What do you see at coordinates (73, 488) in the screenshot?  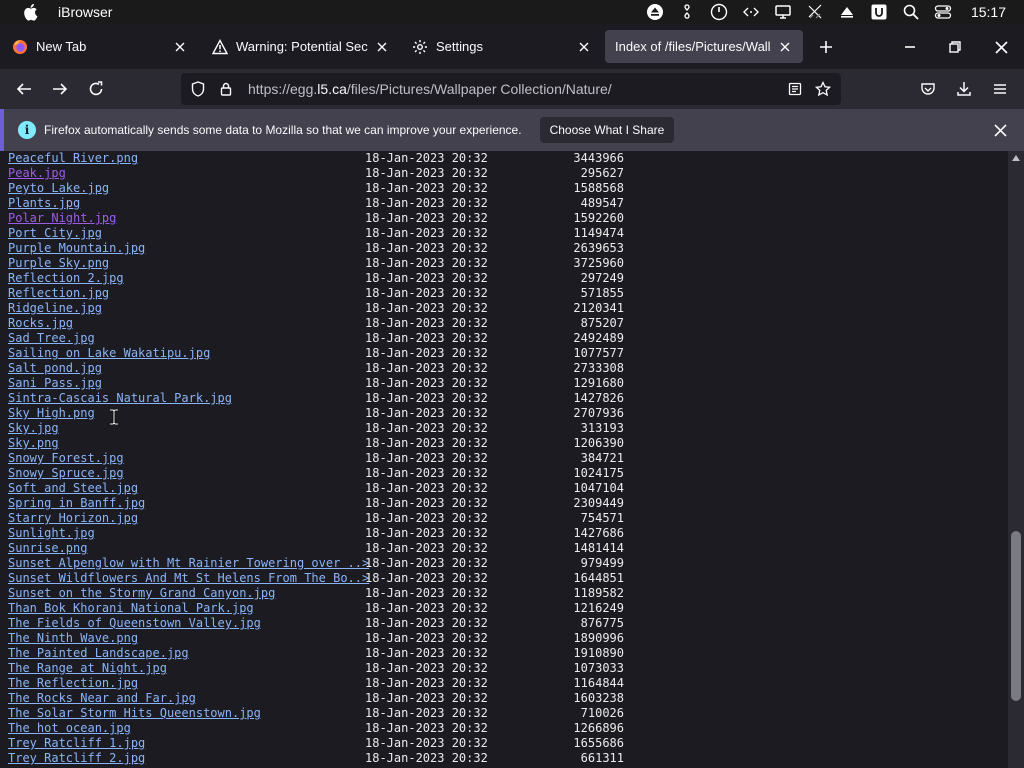 I see `file-link: Soft and Steel.jpg` at bounding box center [73, 488].